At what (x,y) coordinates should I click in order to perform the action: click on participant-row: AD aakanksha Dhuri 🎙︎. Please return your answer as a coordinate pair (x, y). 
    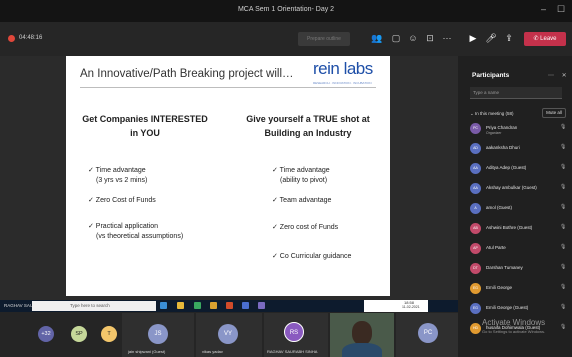
    Looking at the image, I should click on (520, 149).